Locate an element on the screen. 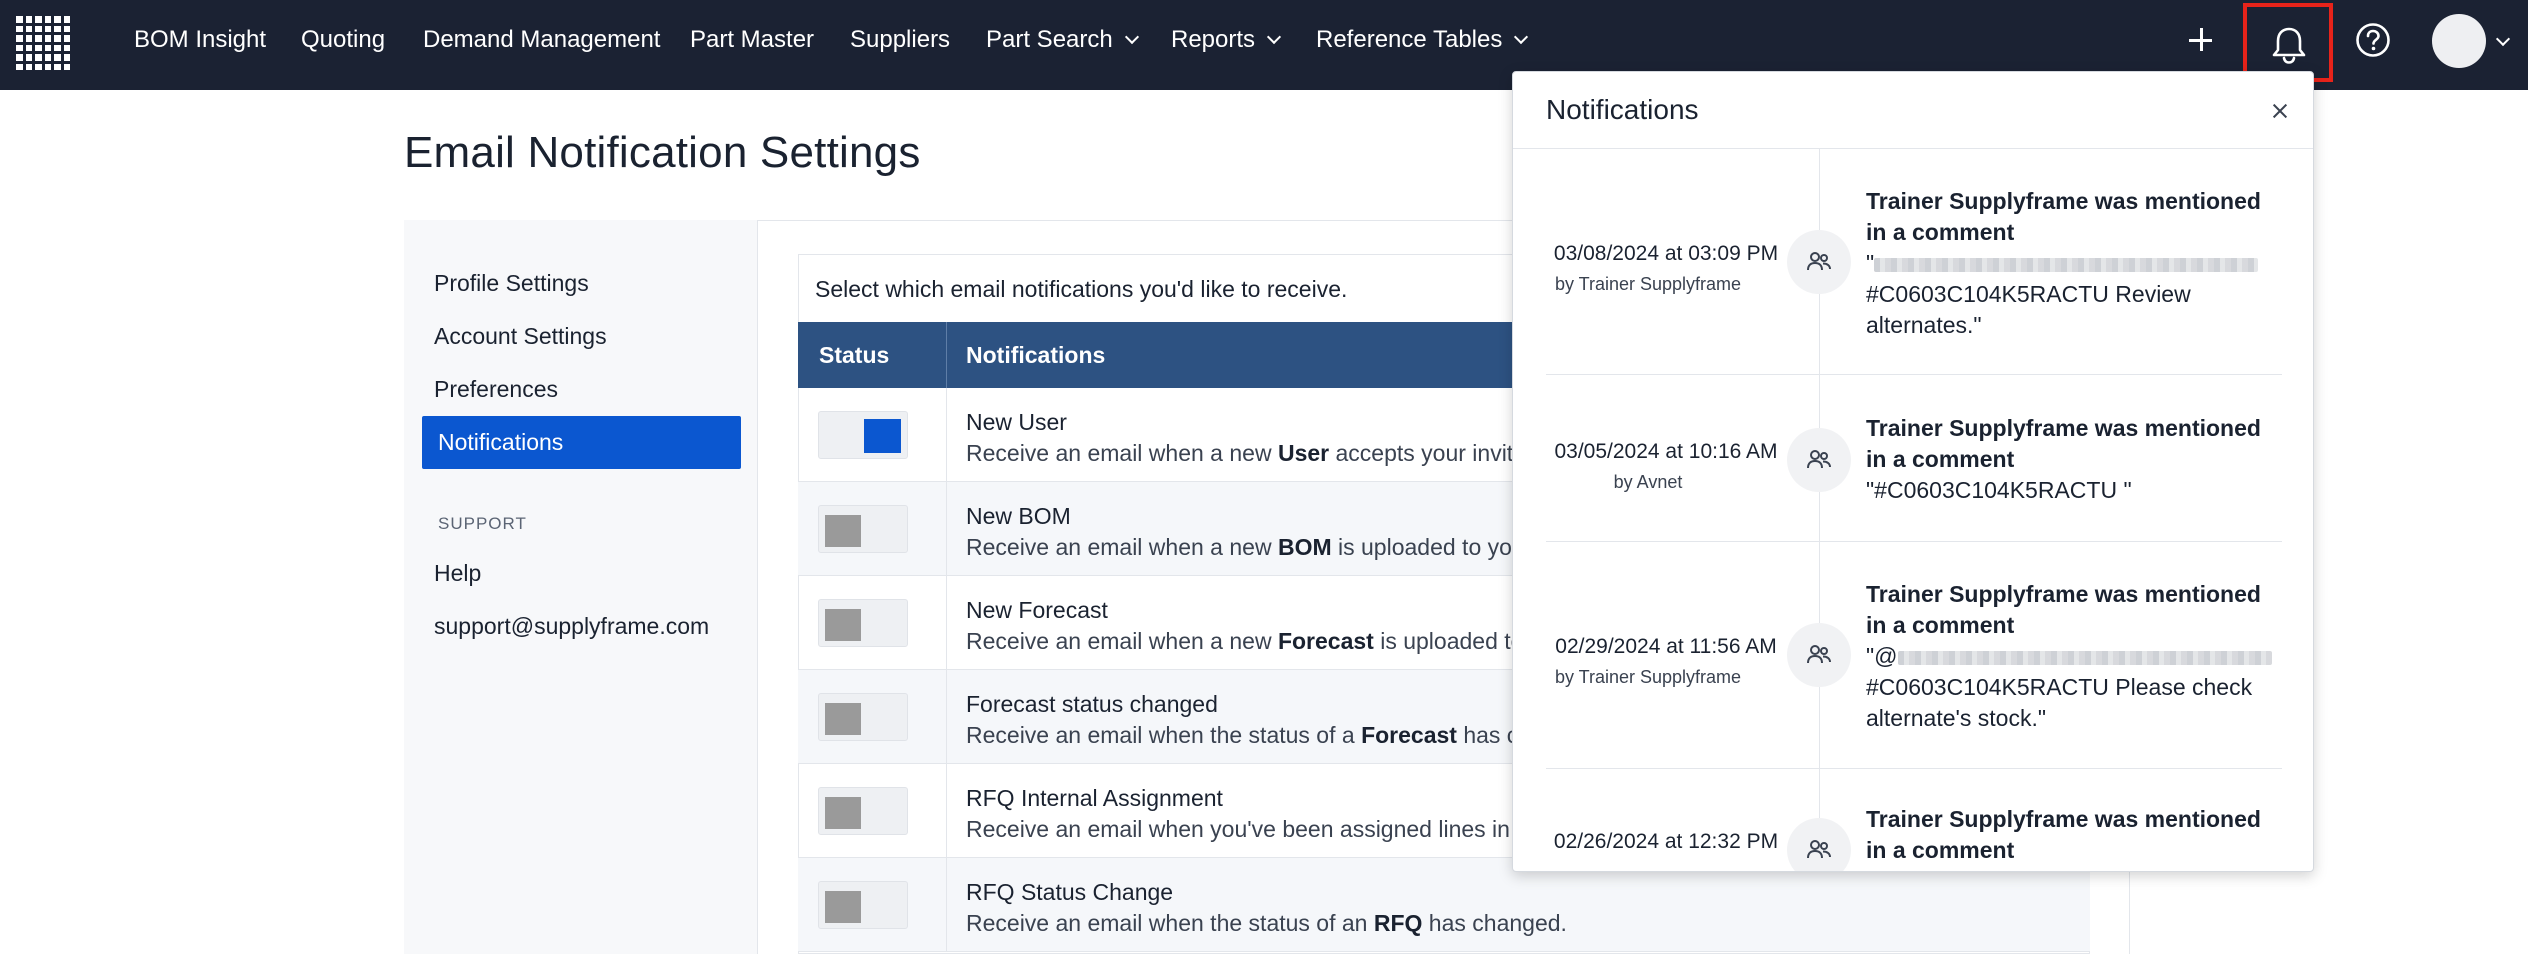 The height and width of the screenshot is (954, 2528). new-forecast-toggle is located at coordinates (863, 623).